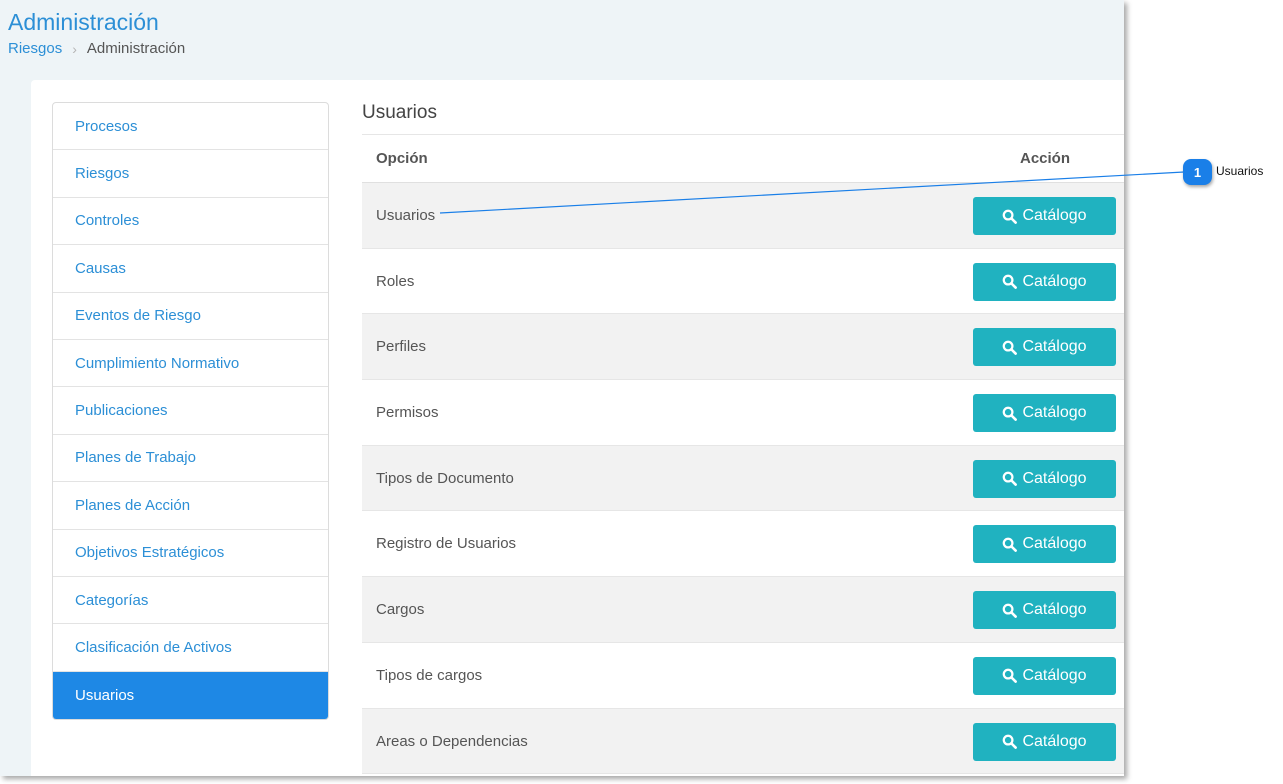 This screenshot has width=1283, height=784. I want to click on table-header: Opción Acción, so click(743, 159).